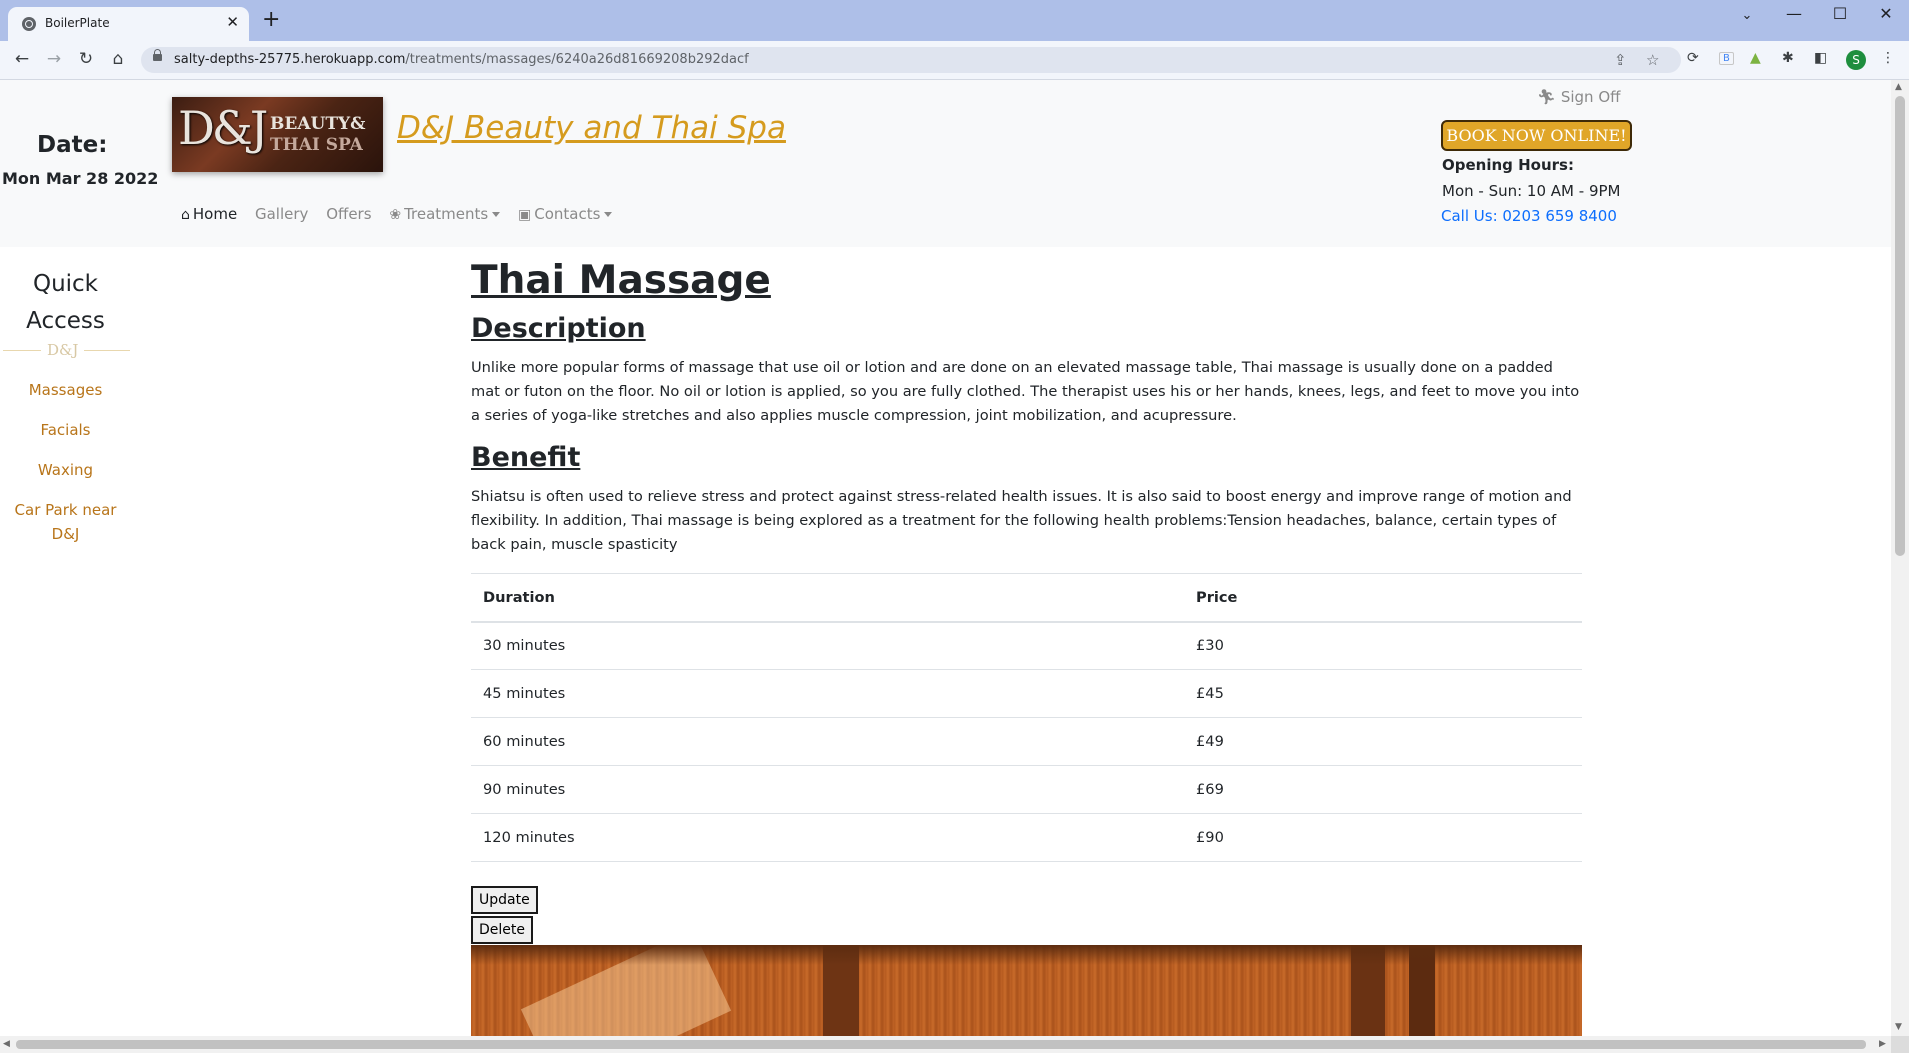 The image size is (1909, 1053). Describe the element at coordinates (29, 24) in the screenshot. I see `globe-icon` at that location.